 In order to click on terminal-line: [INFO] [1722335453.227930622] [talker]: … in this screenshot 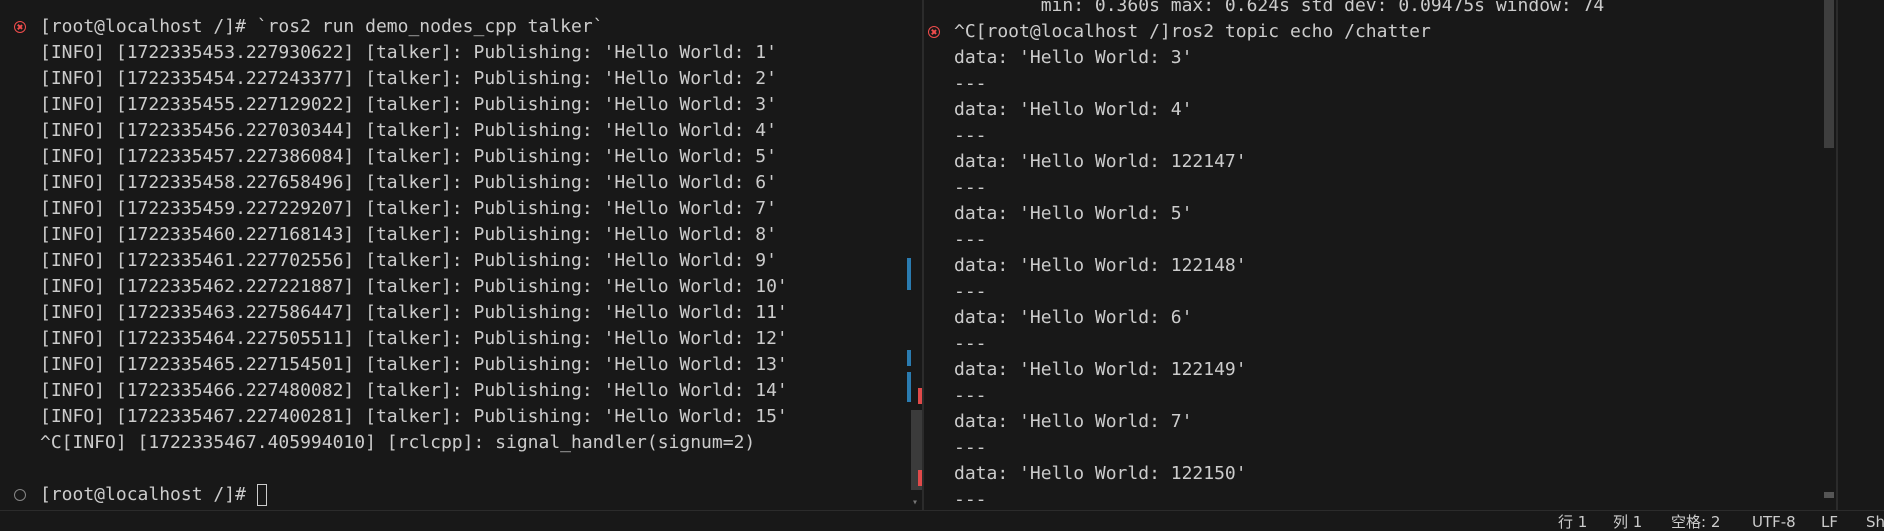, I will do `click(461, 53)`.